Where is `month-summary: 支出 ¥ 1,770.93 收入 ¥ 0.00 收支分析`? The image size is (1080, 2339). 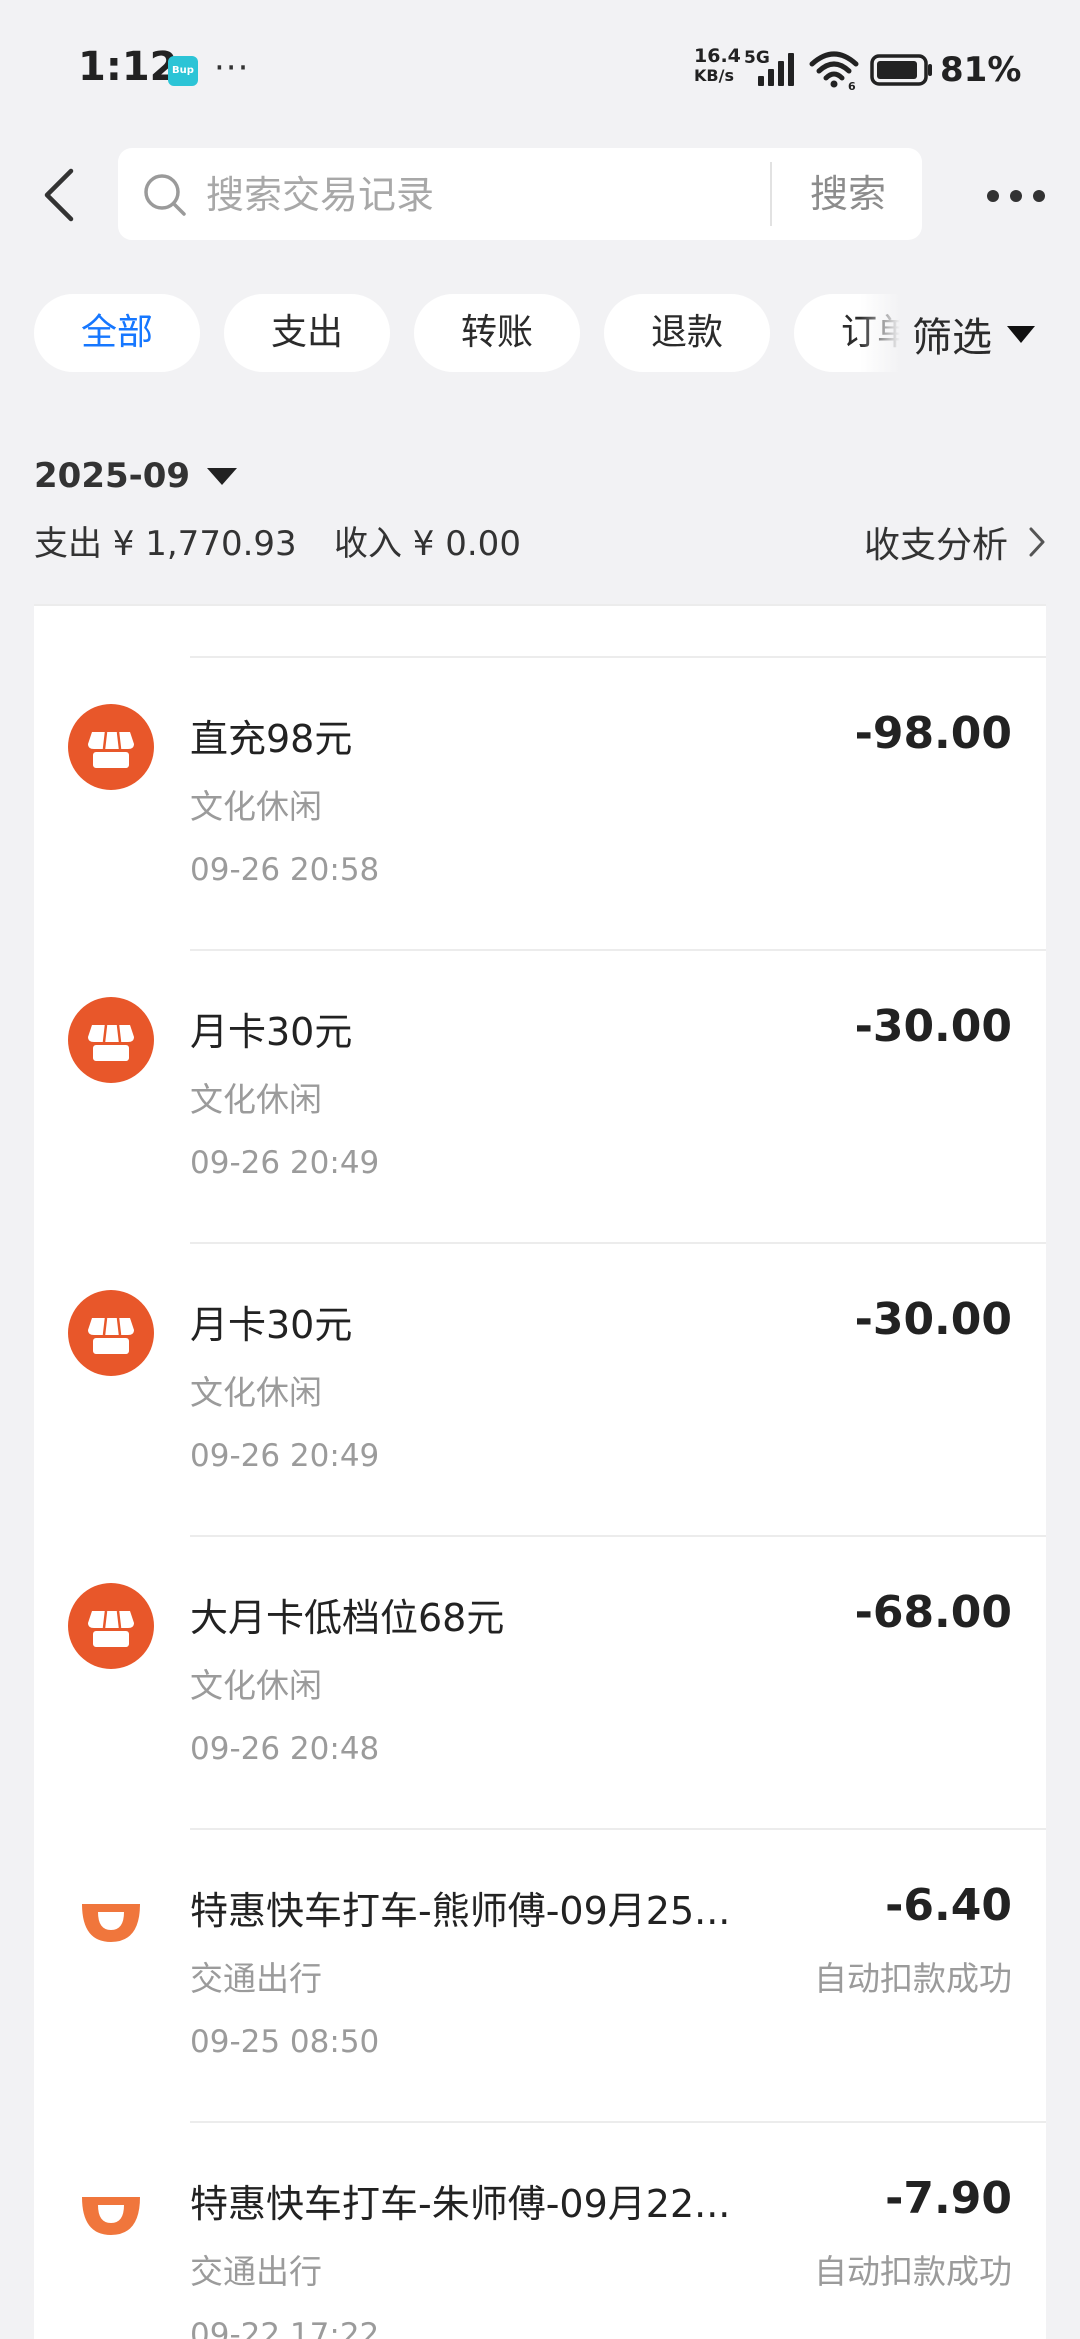 month-summary: 支出 ¥ 1,770.93 收入 ¥ 0.00 收支分析 is located at coordinates (540, 542).